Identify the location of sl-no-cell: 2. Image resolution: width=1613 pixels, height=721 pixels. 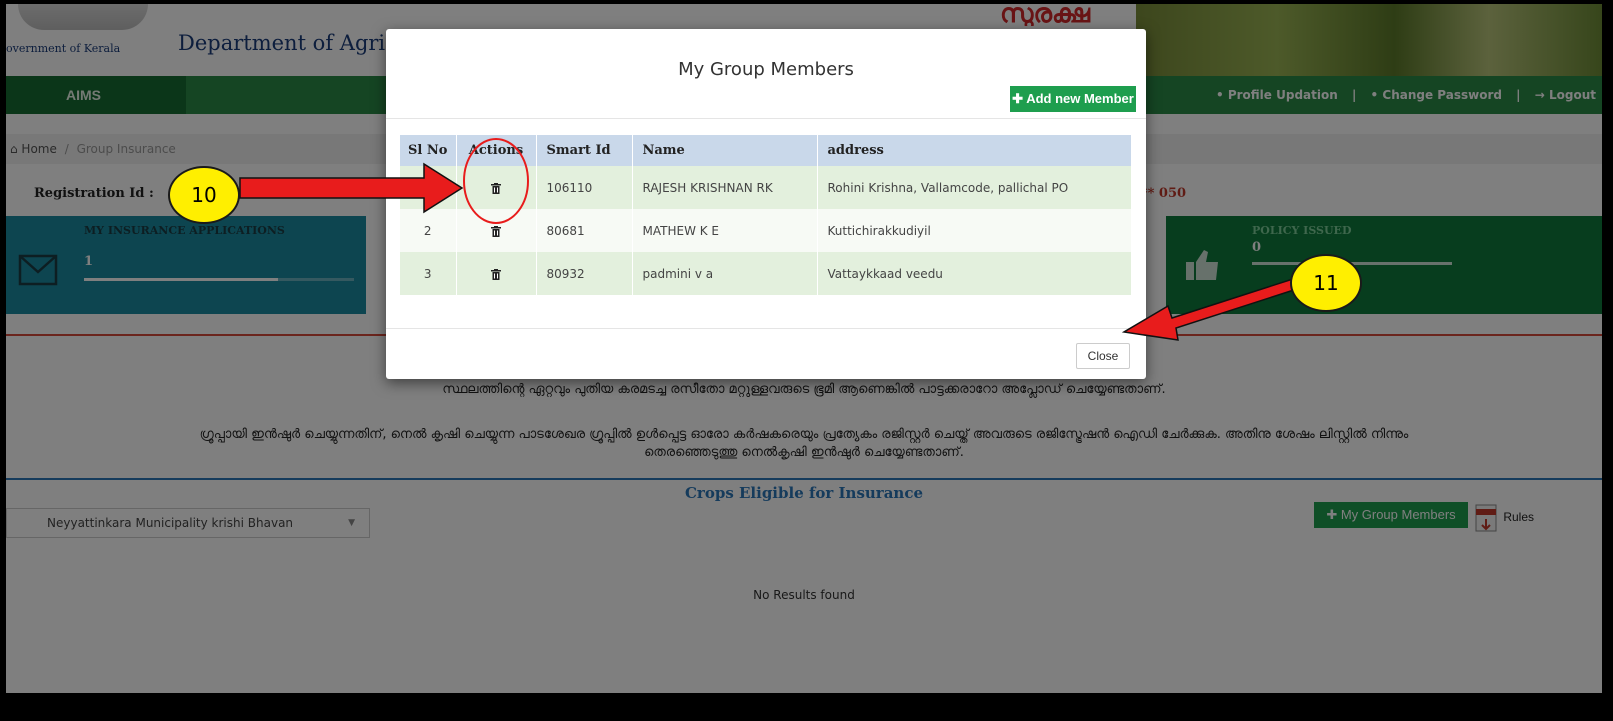
(428, 230).